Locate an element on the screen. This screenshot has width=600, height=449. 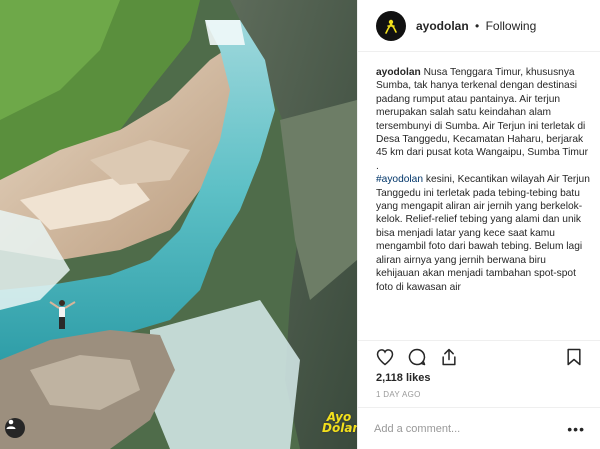
watermark-logo: Ayo Dolan is located at coordinates (339, 428).